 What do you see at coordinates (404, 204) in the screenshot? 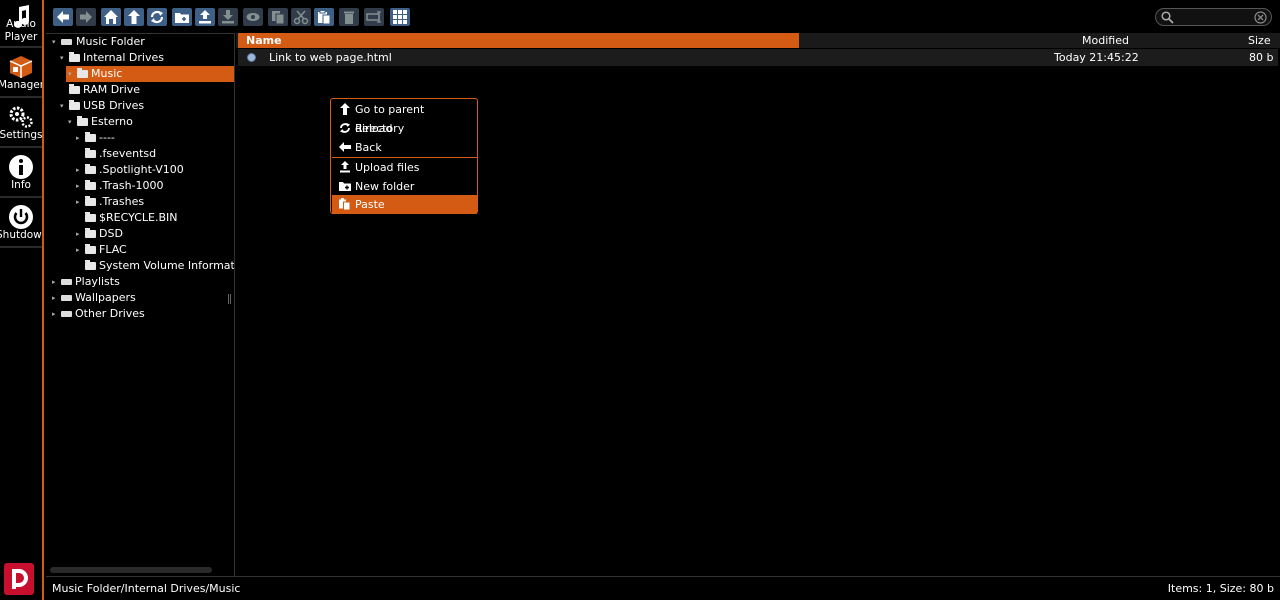
I see `menu-item-paste: Paste` at bounding box center [404, 204].